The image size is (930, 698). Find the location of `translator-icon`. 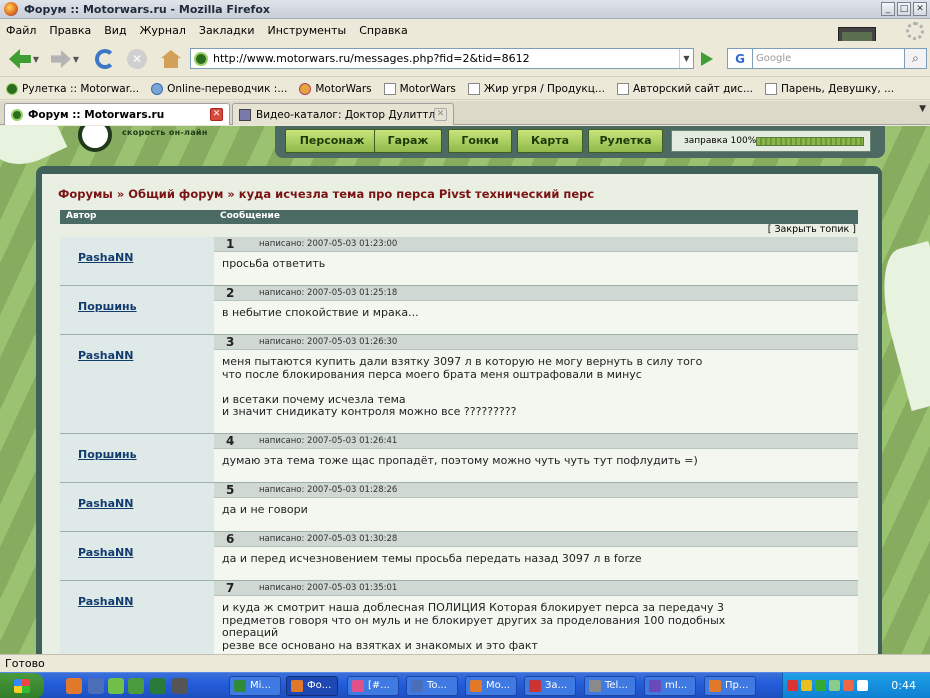

translator-icon is located at coordinates (157, 88).